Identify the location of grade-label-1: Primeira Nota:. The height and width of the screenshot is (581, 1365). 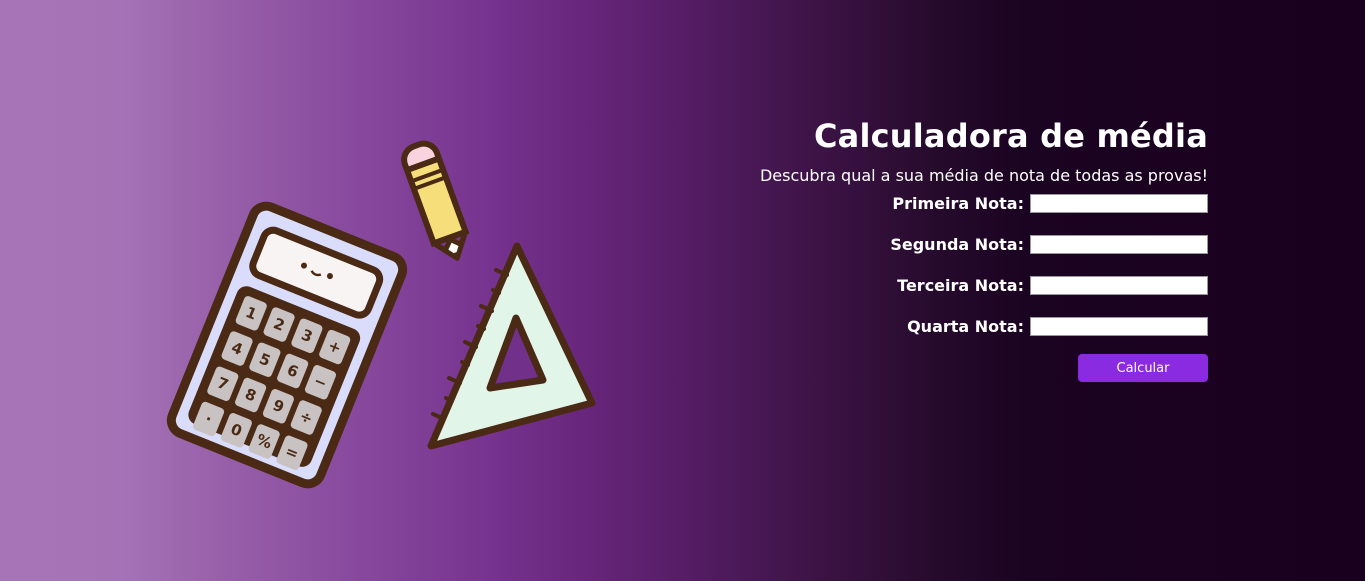
(958, 203).